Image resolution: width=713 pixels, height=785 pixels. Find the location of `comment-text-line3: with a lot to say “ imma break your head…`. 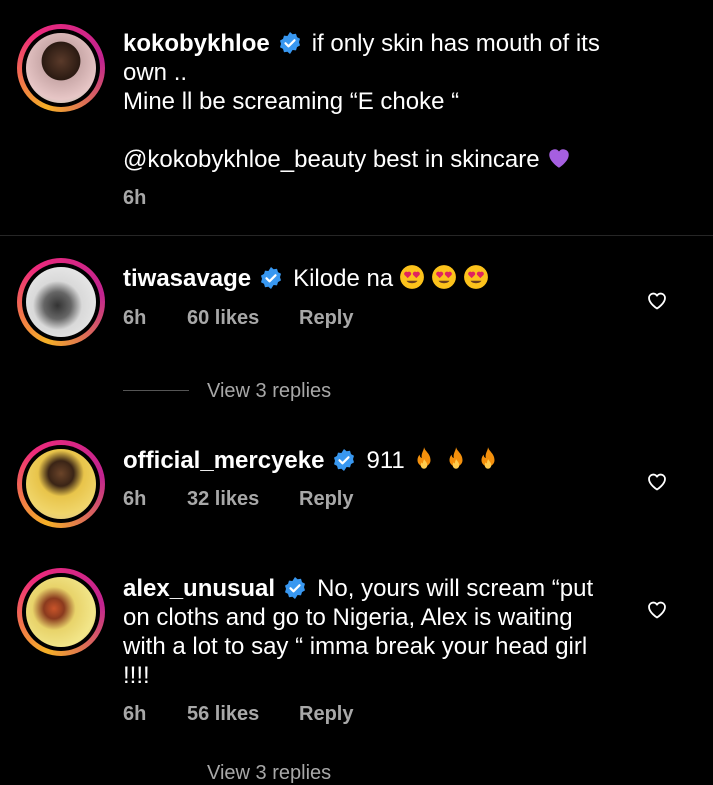

comment-text-line3: with a lot to say “ imma break your head… is located at coordinates (355, 646).